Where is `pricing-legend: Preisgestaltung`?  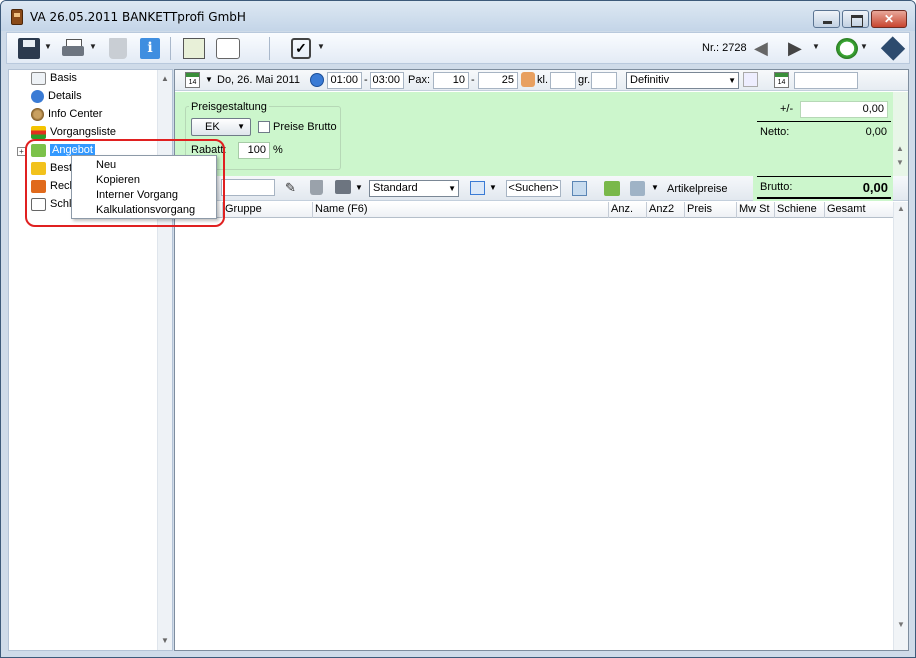
pricing-legend: Preisgestaltung is located at coordinates (229, 107).